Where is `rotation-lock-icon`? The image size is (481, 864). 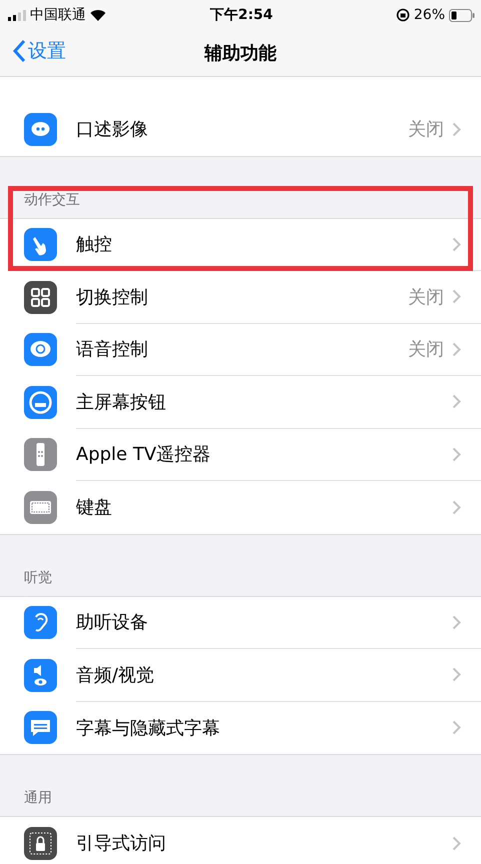 rotation-lock-icon is located at coordinates (403, 15).